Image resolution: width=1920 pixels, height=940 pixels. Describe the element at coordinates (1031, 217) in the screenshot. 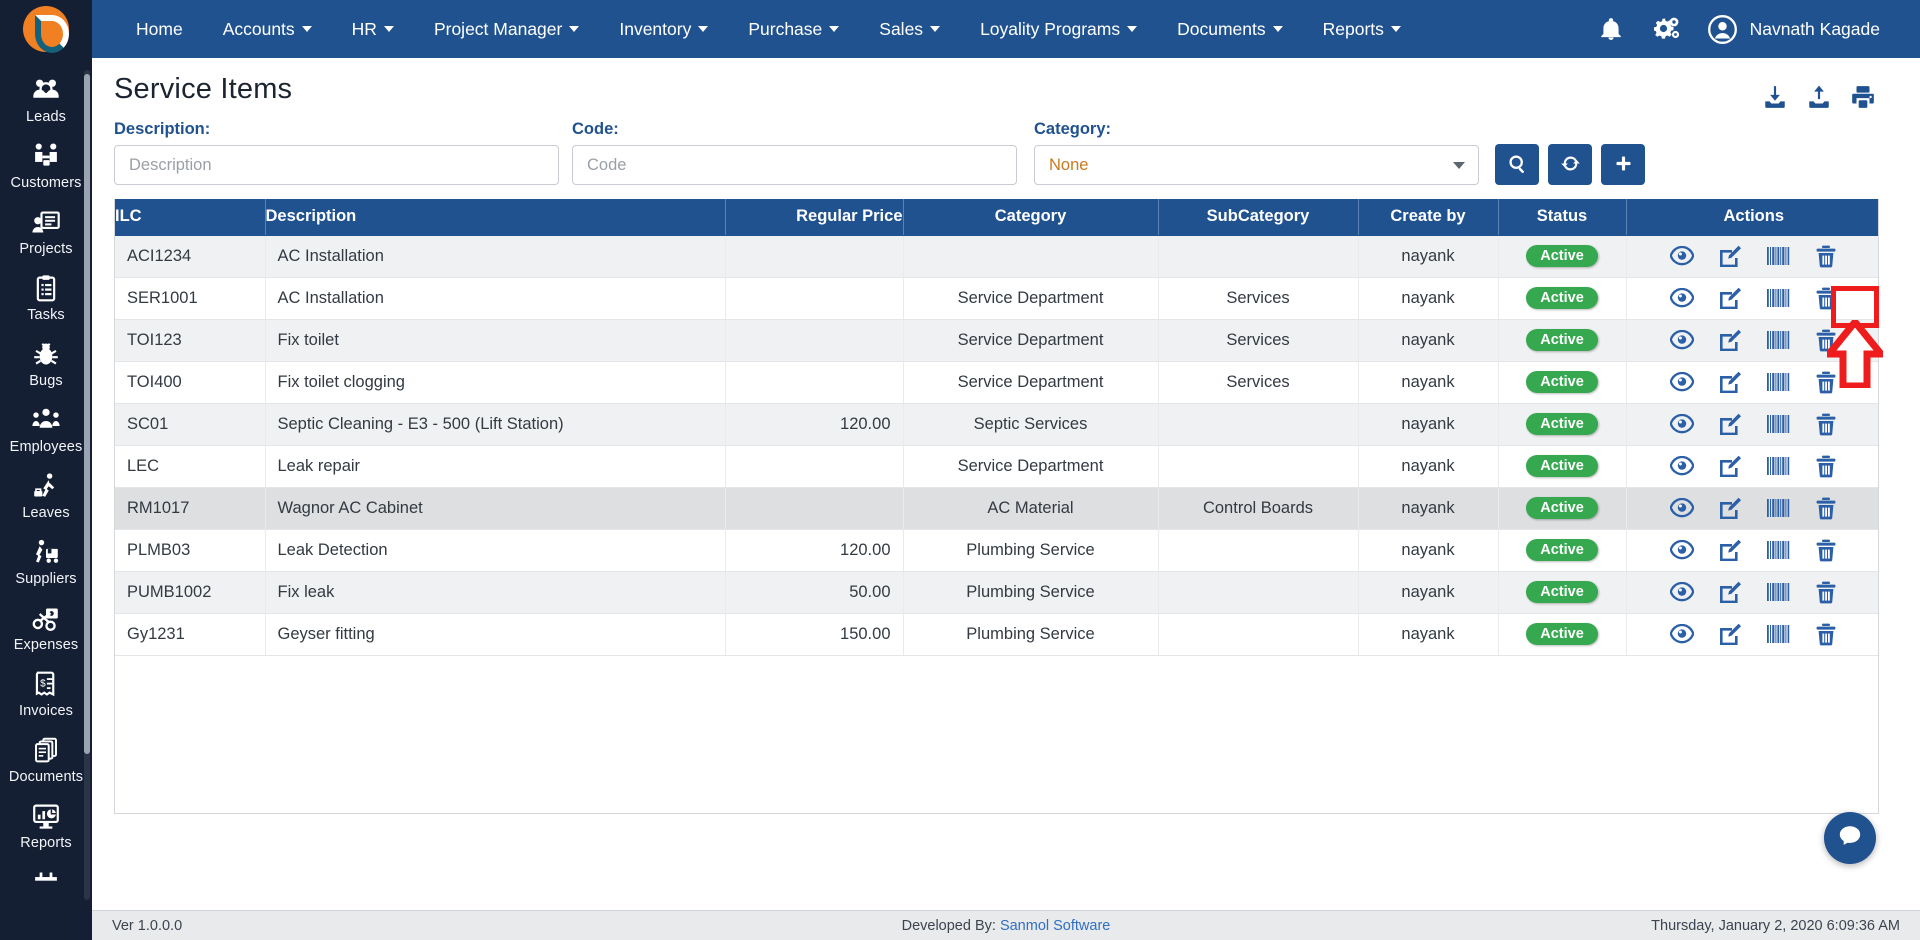

I see `column-header-category: Category` at that location.